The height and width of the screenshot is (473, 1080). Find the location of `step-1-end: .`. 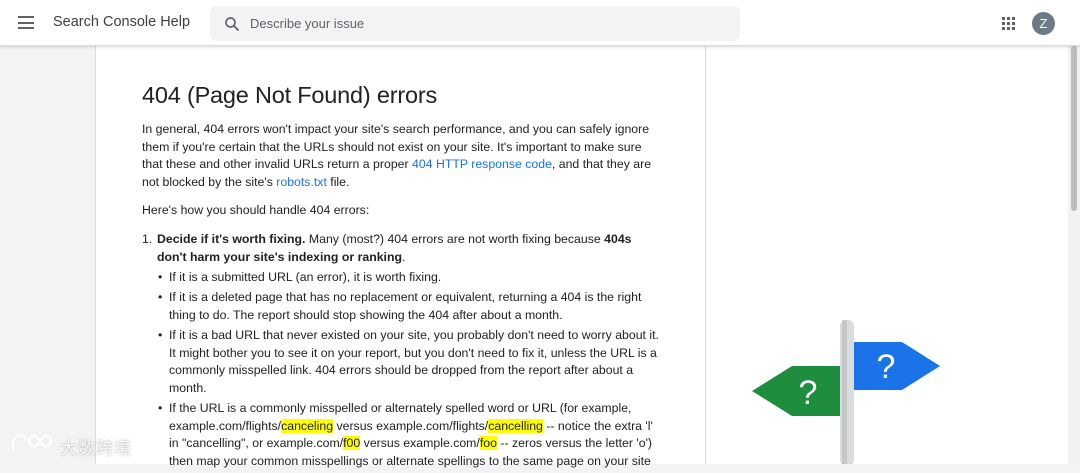

step-1-end: . is located at coordinates (404, 256).